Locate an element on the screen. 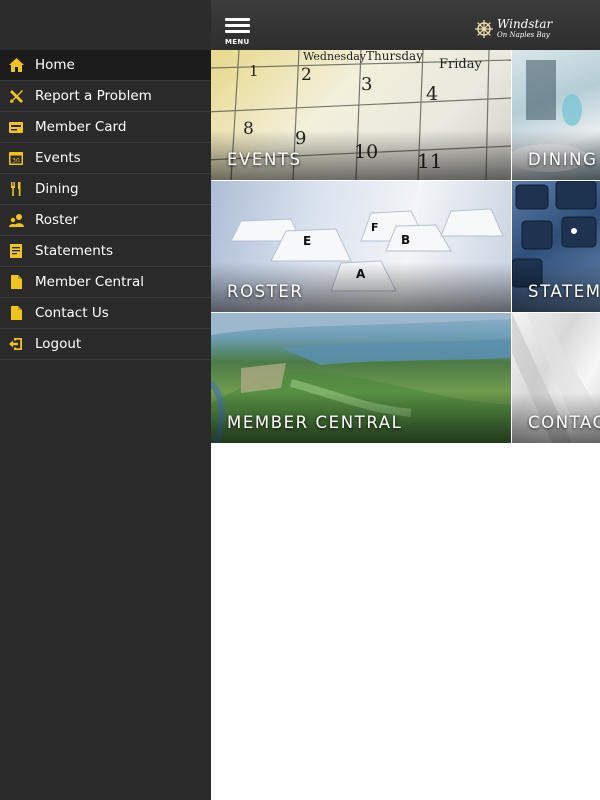 The height and width of the screenshot is (800, 600). calendar-number: 4 is located at coordinates (432, 94).